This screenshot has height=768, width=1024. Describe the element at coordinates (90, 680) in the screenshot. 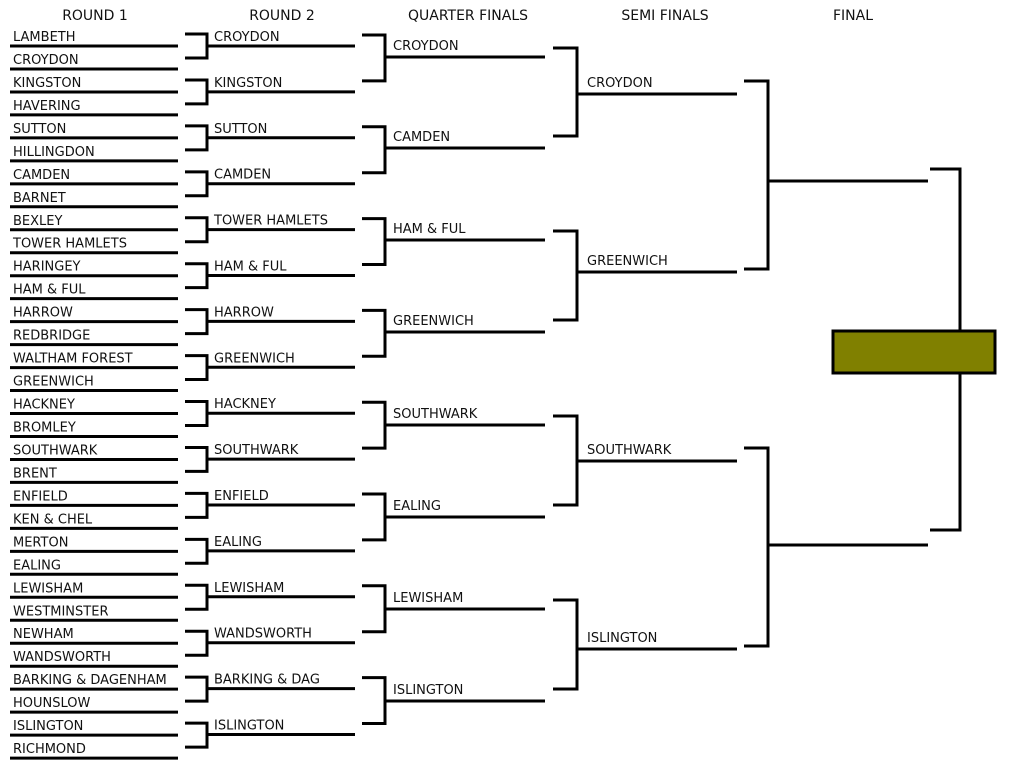

I see `round1-team: BARKING & DAGENHAM` at that location.